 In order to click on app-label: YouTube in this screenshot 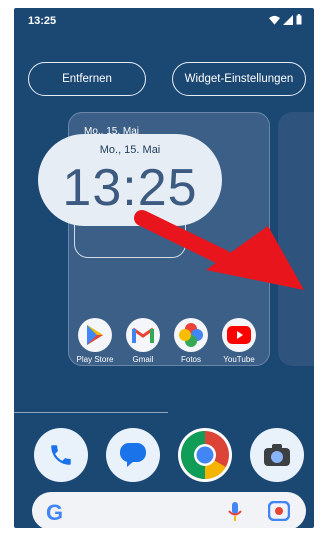, I will do `click(239, 359)`.